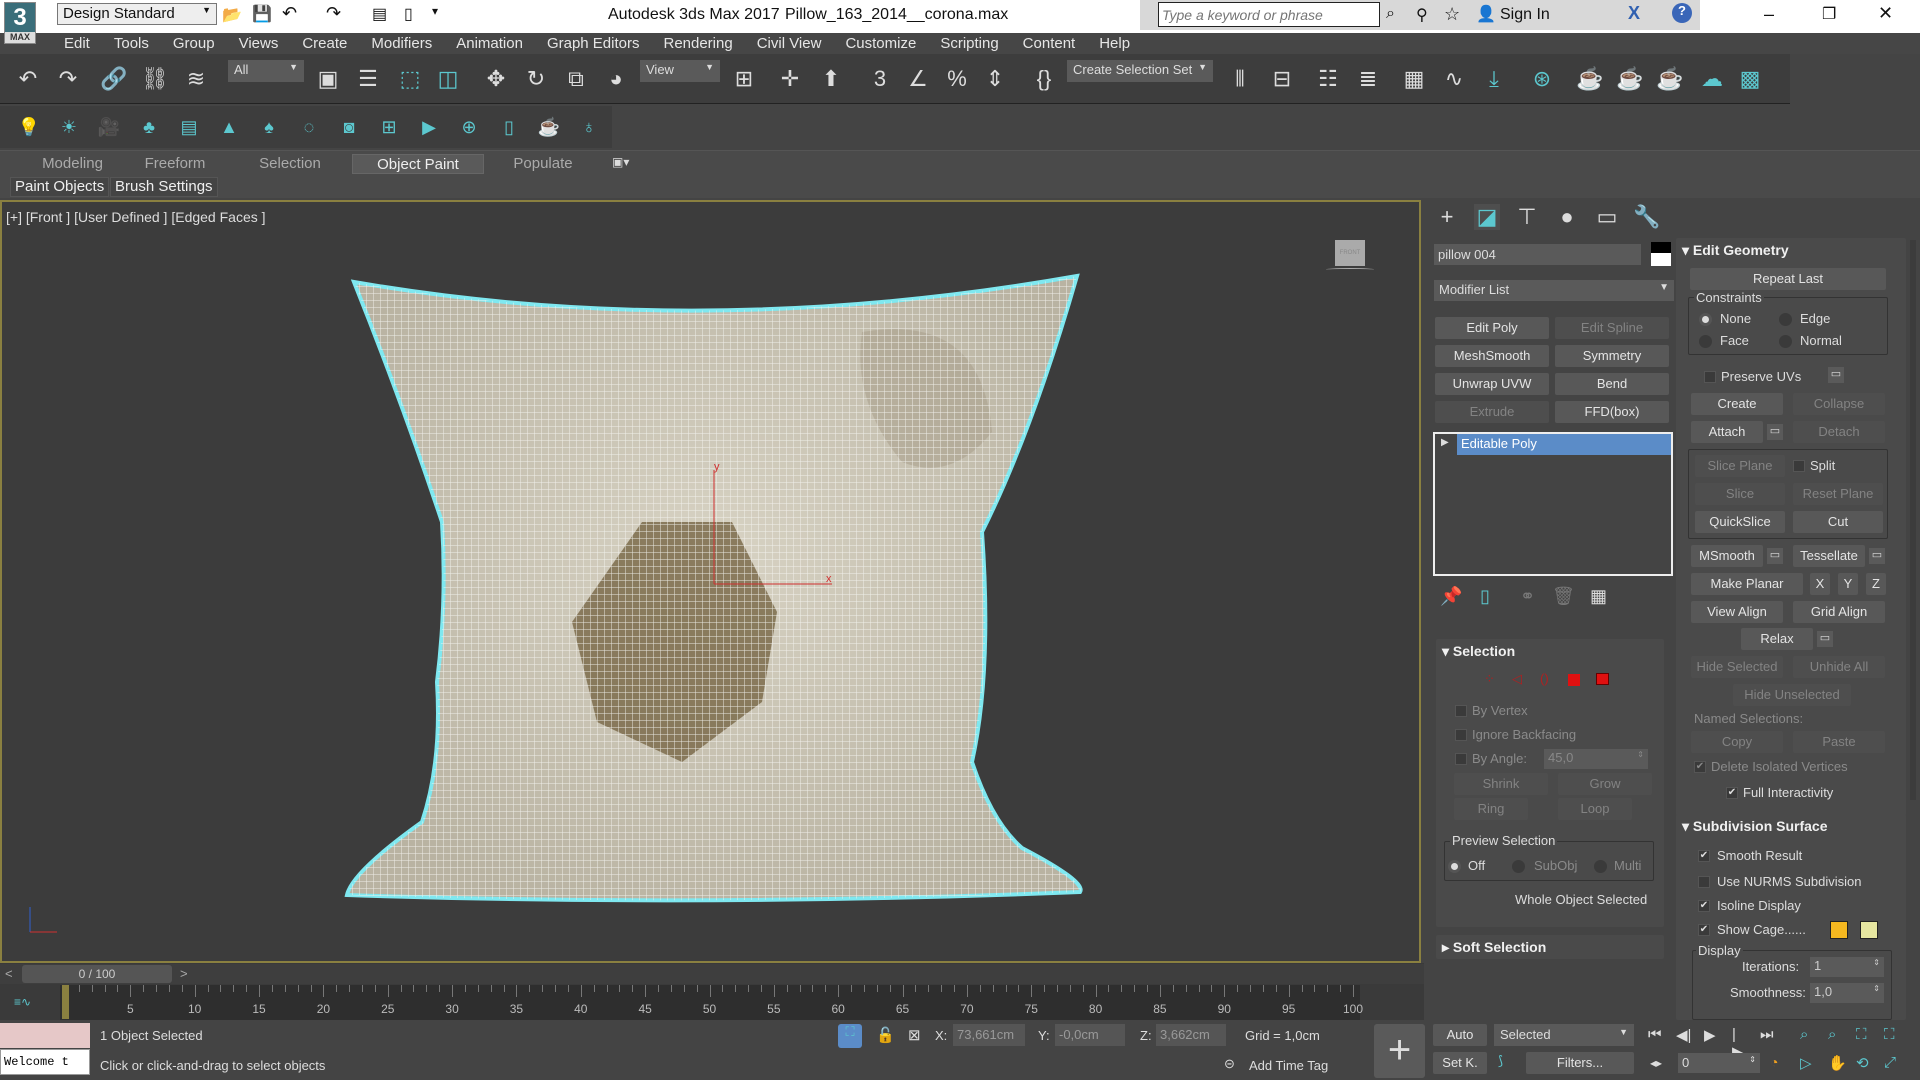  Describe the element at coordinates (1861, 1034) in the screenshot. I see `zoom-extents-icon: ⛶` at that location.